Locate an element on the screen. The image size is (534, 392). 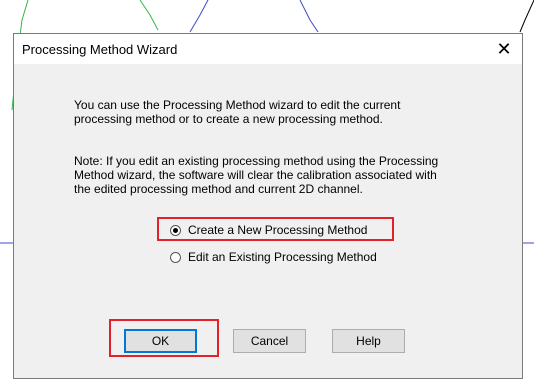
dialog-title: Processing Method Wizard is located at coordinates (100, 49).